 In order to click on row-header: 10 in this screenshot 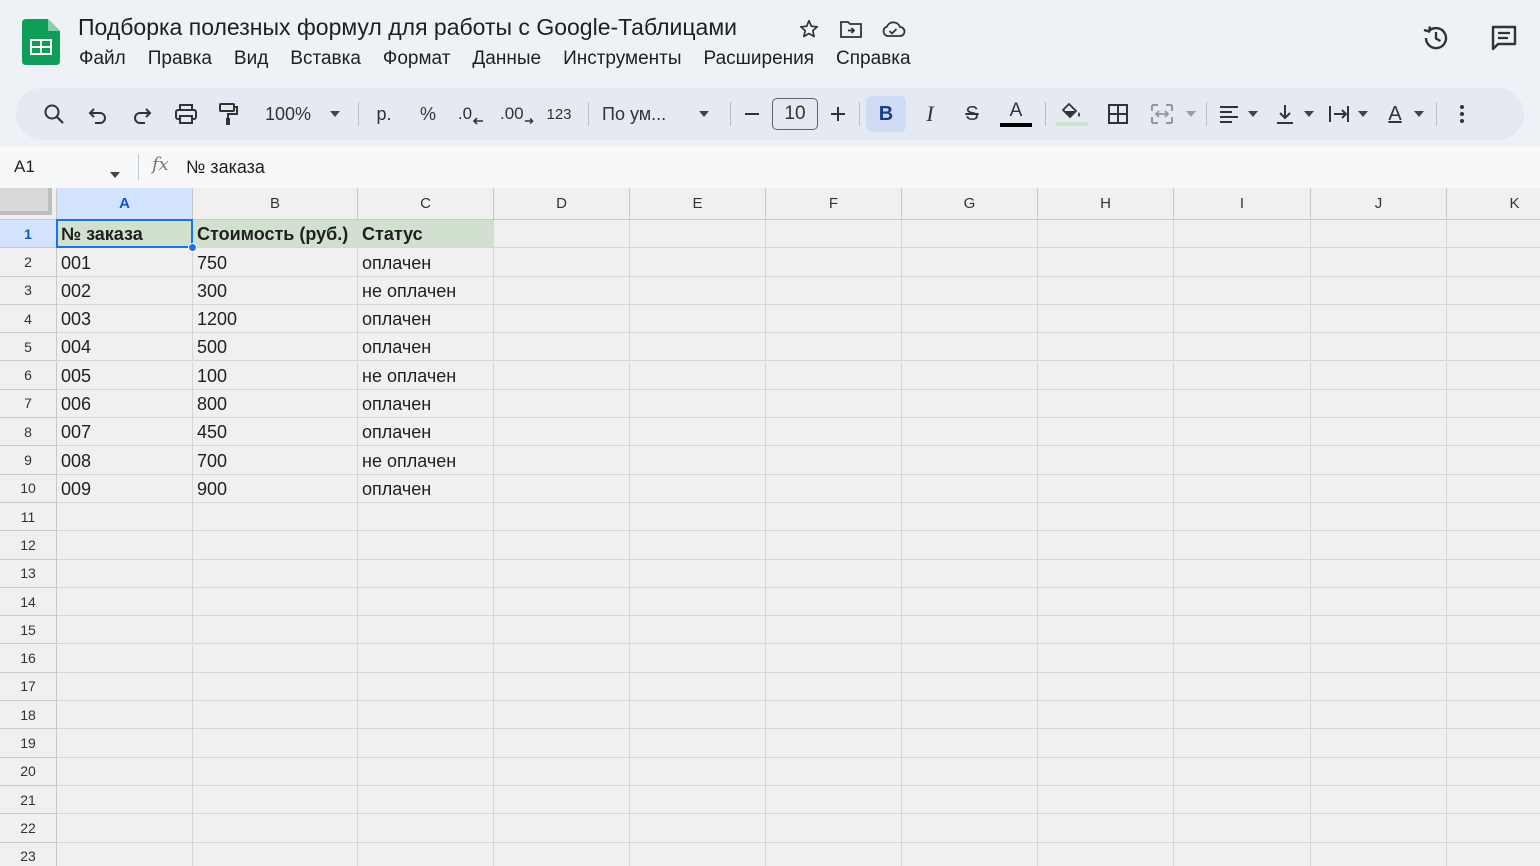, I will do `click(28, 488)`.